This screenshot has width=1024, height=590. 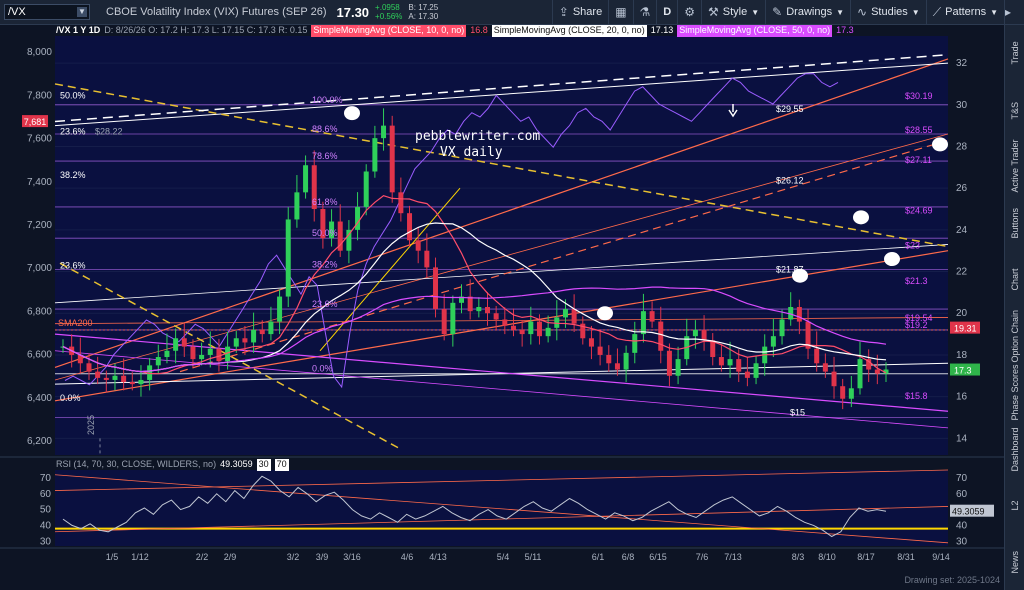 I want to click on price-tag-text: 19.31, so click(x=965, y=329).